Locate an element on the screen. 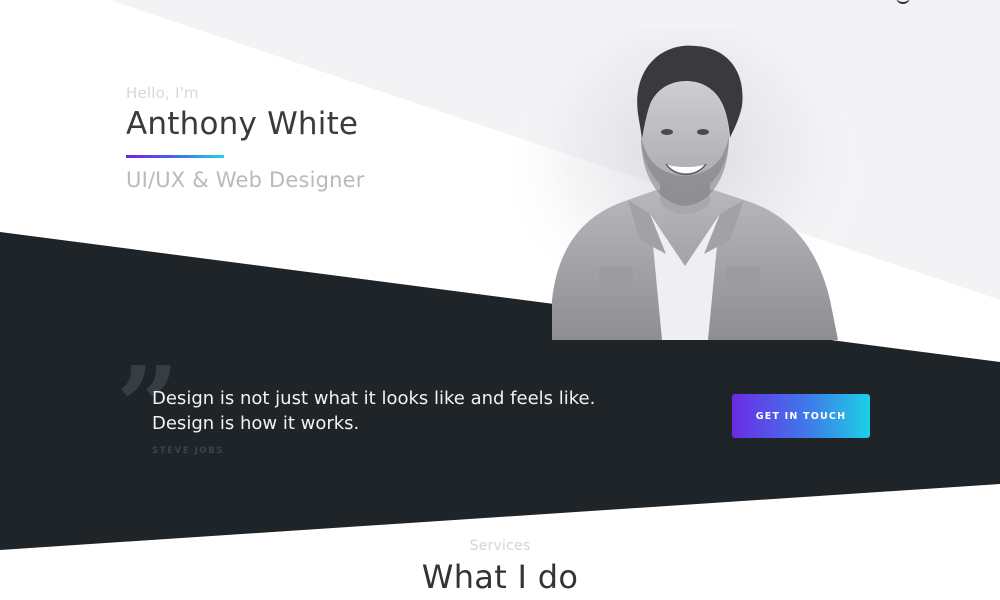 The width and height of the screenshot is (1000, 600). hero-role: UI/UX & Web Designer is located at coordinates (245, 180).